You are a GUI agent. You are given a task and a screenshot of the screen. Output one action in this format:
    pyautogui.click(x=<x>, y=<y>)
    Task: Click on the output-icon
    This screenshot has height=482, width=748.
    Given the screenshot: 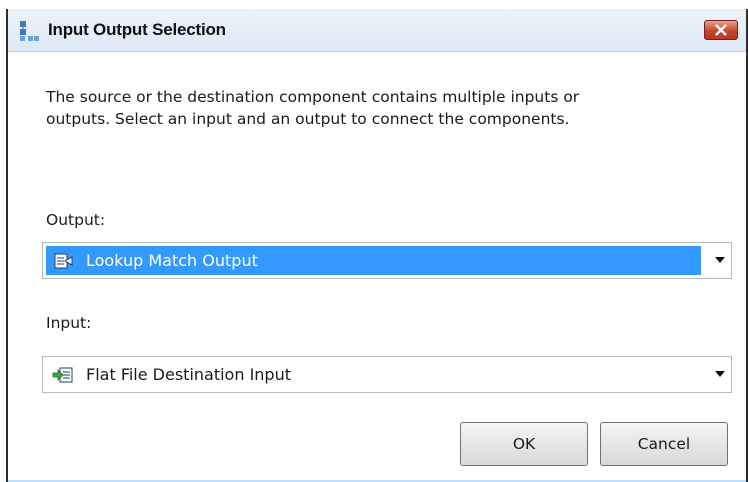 What is the action you would take?
    pyautogui.click(x=63, y=260)
    